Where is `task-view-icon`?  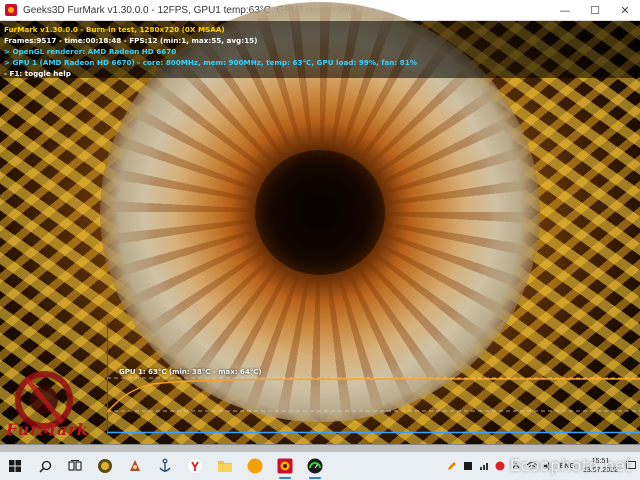 task-view-icon is located at coordinates (75, 465).